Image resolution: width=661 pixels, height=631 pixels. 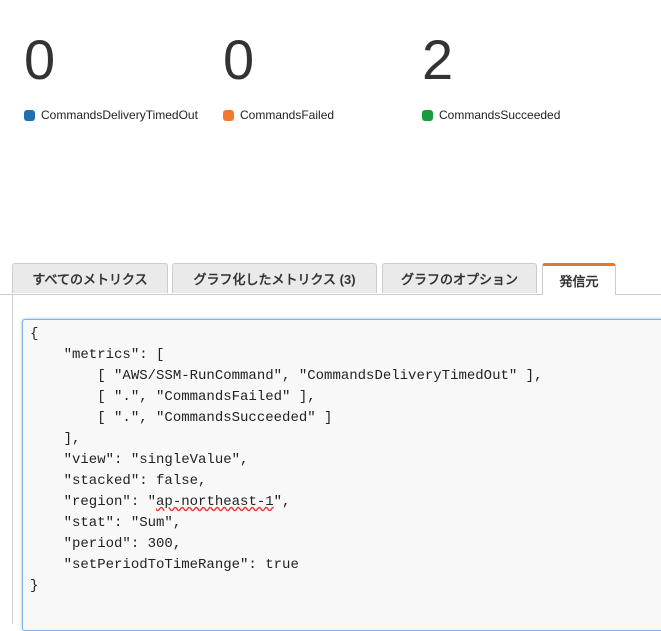 What do you see at coordinates (111, 75) in the screenshot?
I see `metric-delivery-timed-out: 0 CommandsDeliveryTimedOut` at bounding box center [111, 75].